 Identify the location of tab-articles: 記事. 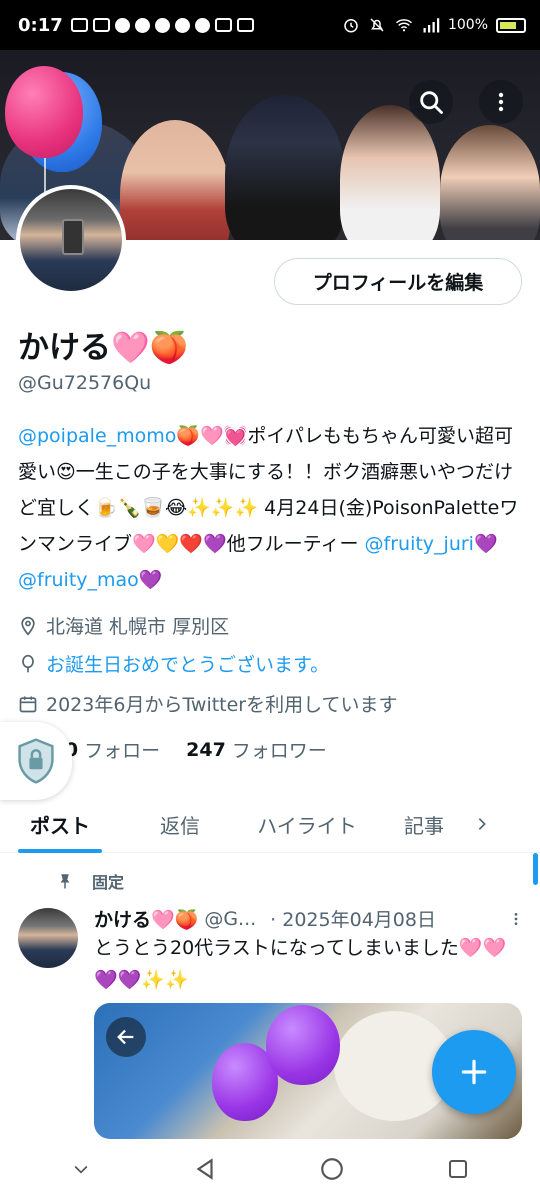
(424, 824).